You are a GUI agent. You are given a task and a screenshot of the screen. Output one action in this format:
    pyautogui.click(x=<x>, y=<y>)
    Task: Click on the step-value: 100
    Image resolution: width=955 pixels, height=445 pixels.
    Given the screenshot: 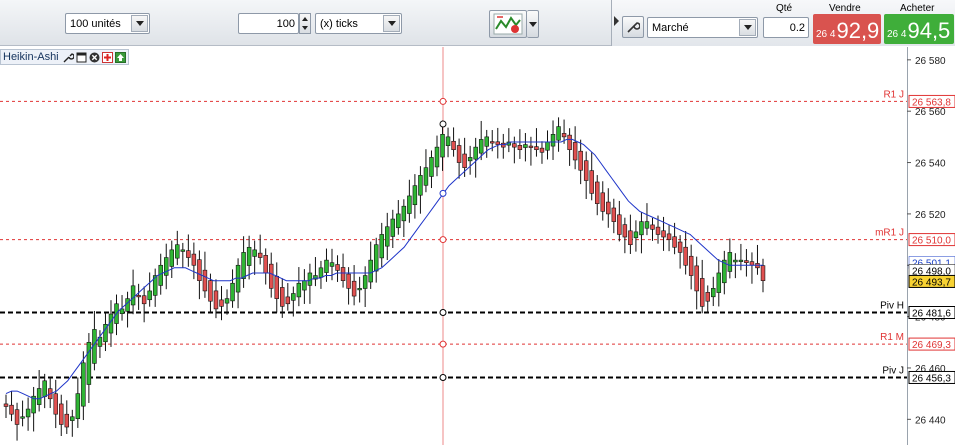 What is the action you would take?
    pyautogui.click(x=285, y=23)
    